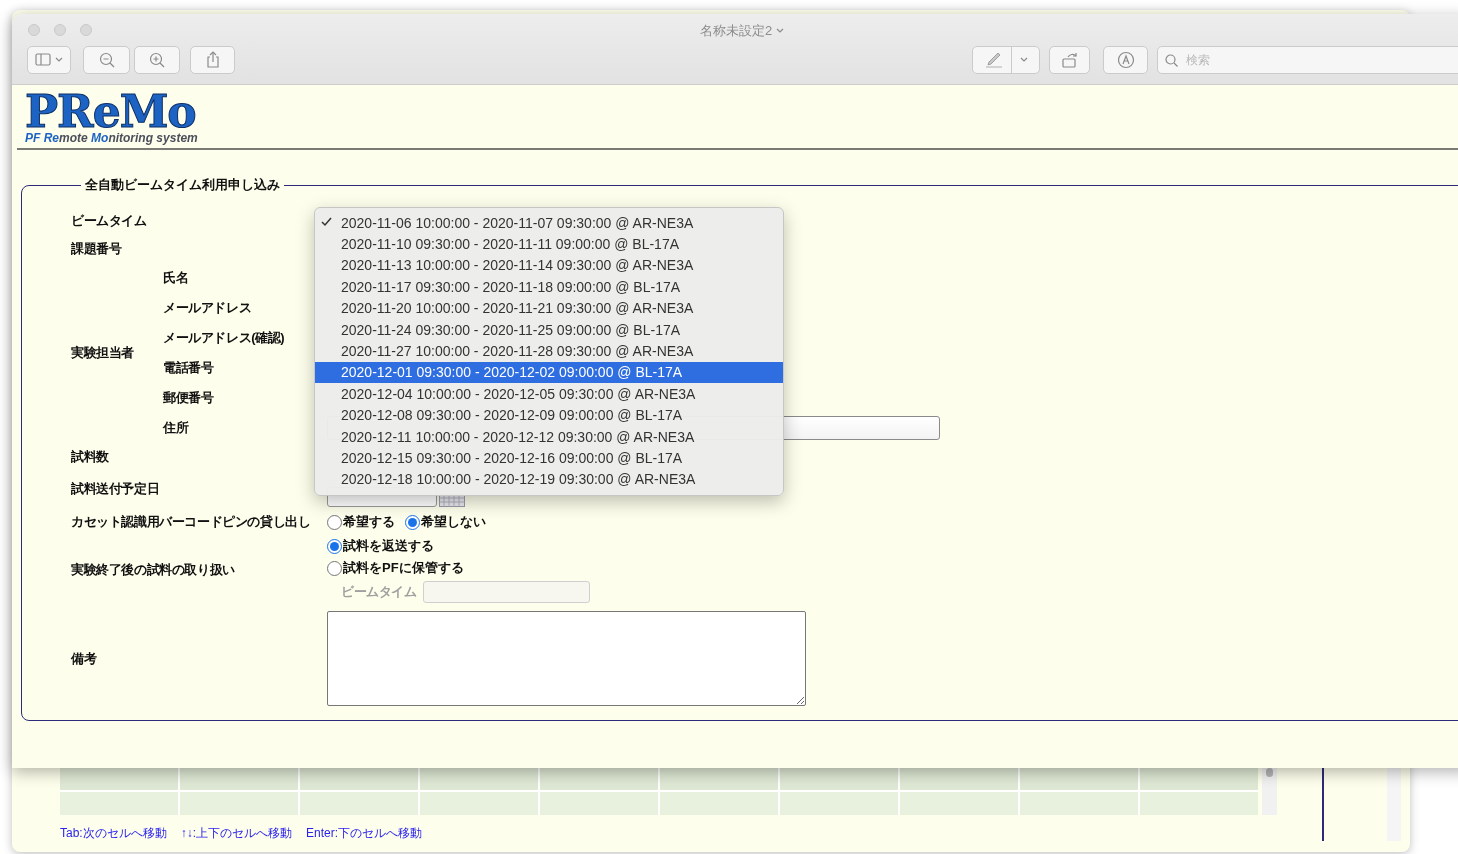 This screenshot has height=854, width=1458. I want to click on menu-item: 2020-11-20 10:00:00 - 2020-11-21 09:30:00 @ AR-NE3A, so click(549, 308).